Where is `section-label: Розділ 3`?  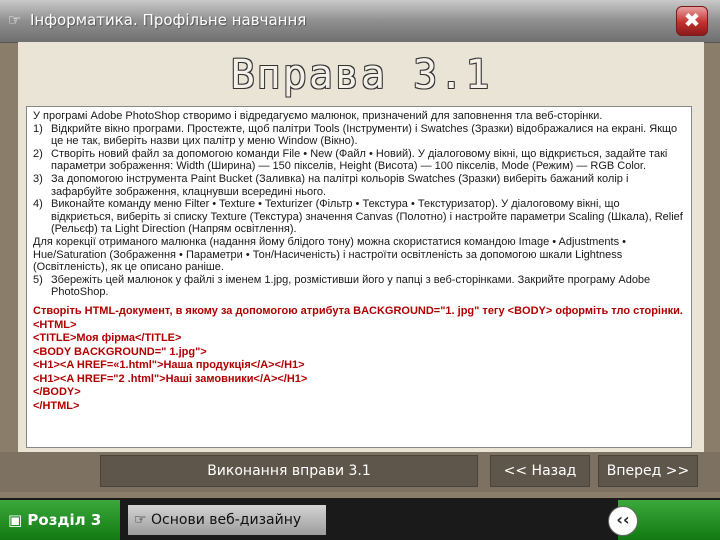 section-label: Розділ 3 is located at coordinates (64, 520).